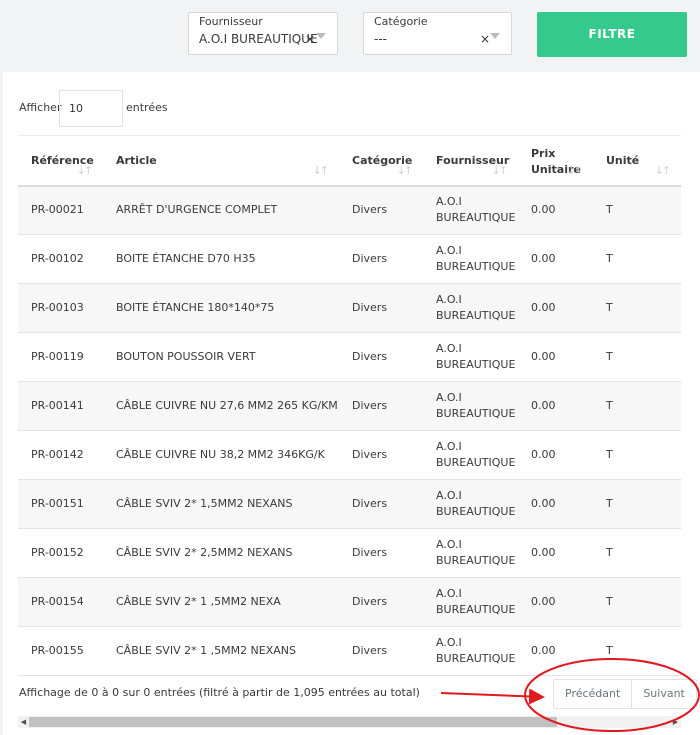  What do you see at coordinates (221, 357) in the screenshot?
I see `cell-article: BOUTON POUSSOIR VERT` at bounding box center [221, 357].